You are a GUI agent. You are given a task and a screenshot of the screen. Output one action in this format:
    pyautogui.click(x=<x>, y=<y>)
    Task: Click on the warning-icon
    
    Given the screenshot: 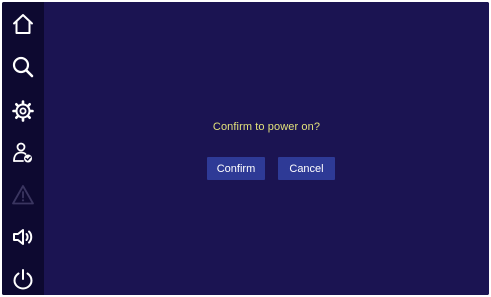 What is the action you would take?
    pyautogui.click(x=23, y=195)
    